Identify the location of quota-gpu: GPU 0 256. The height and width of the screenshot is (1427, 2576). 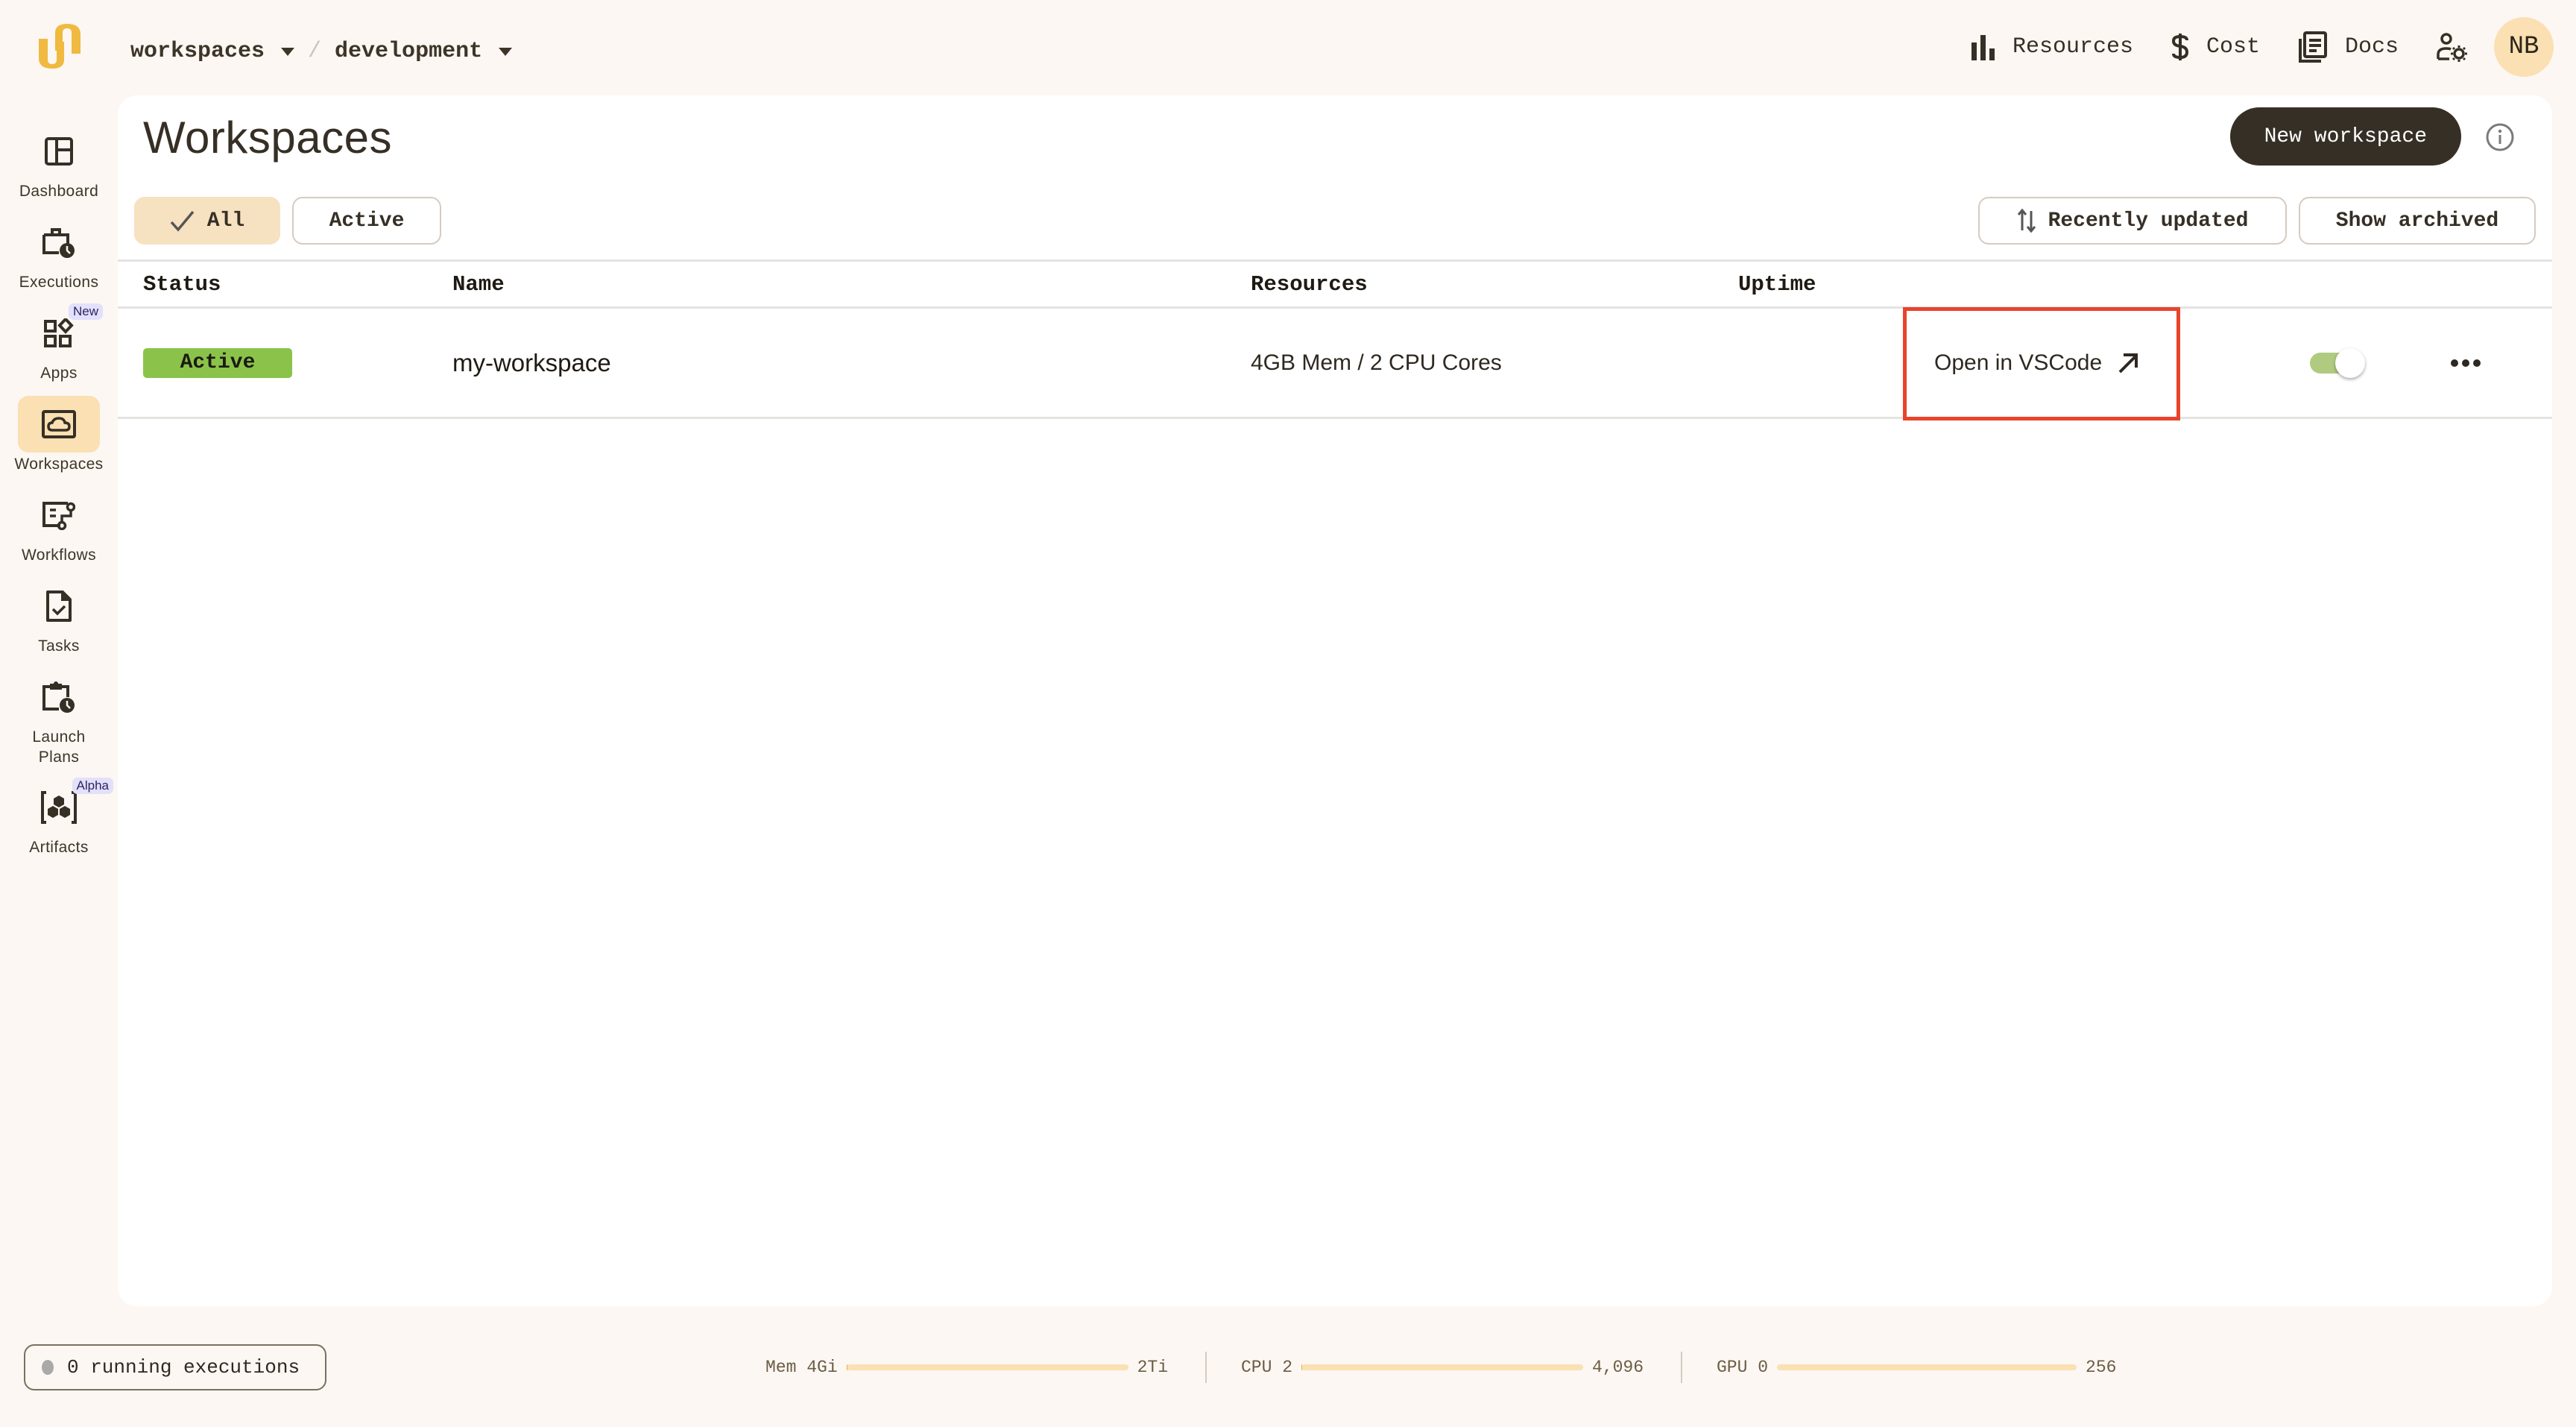
(1917, 1368).